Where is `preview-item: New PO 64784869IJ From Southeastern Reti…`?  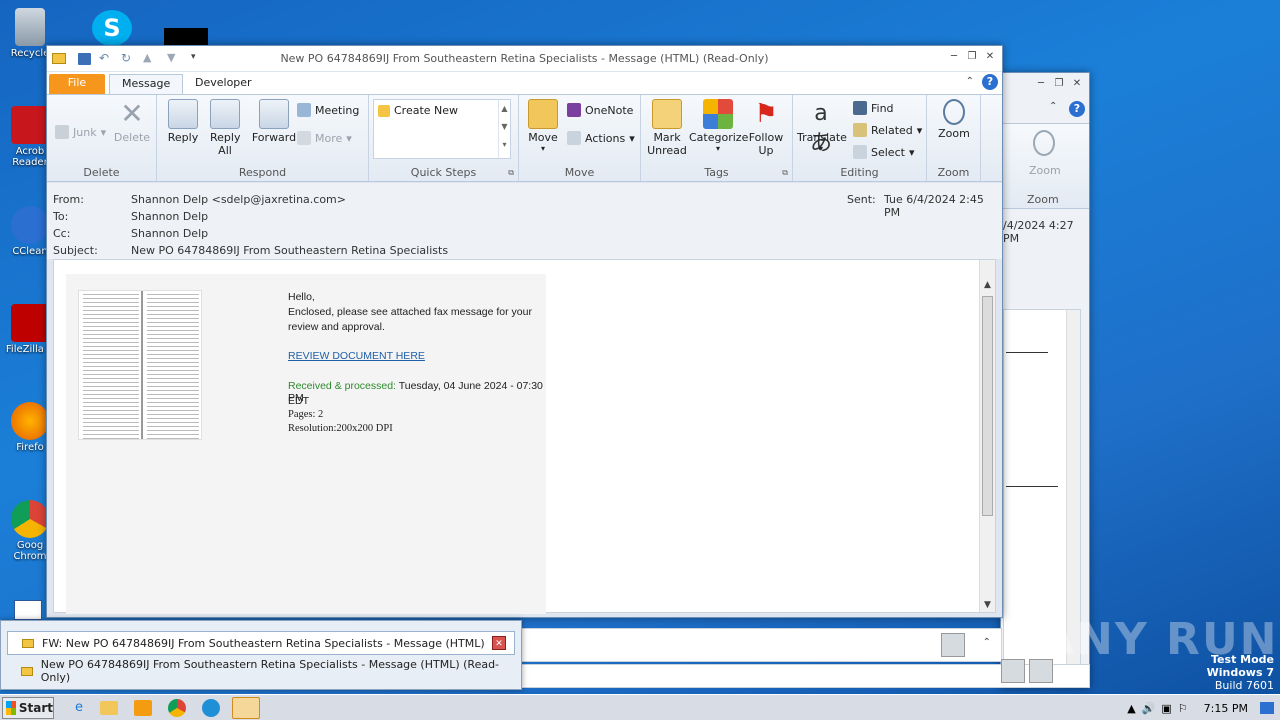 preview-item: New PO 64784869IJ From Southeastern Reti… is located at coordinates (261, 671).